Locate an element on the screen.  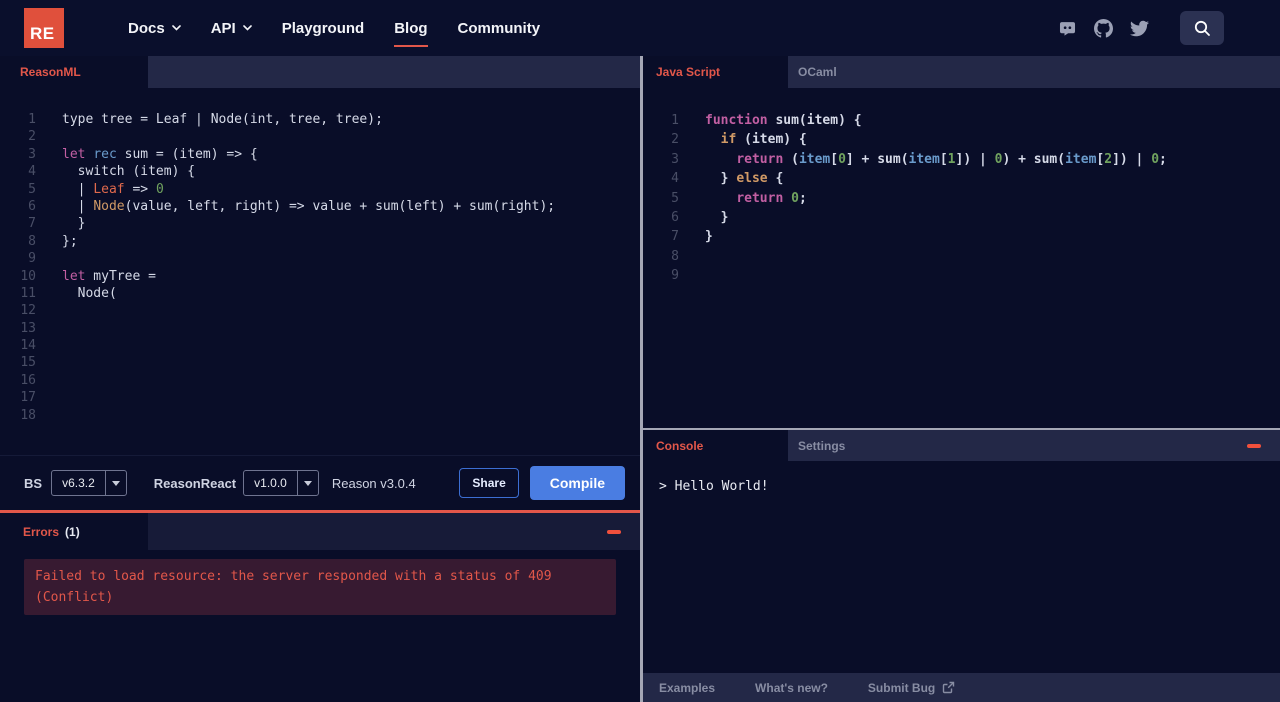
code-line: 2 if (item) { is located at coordinates (961, 139).